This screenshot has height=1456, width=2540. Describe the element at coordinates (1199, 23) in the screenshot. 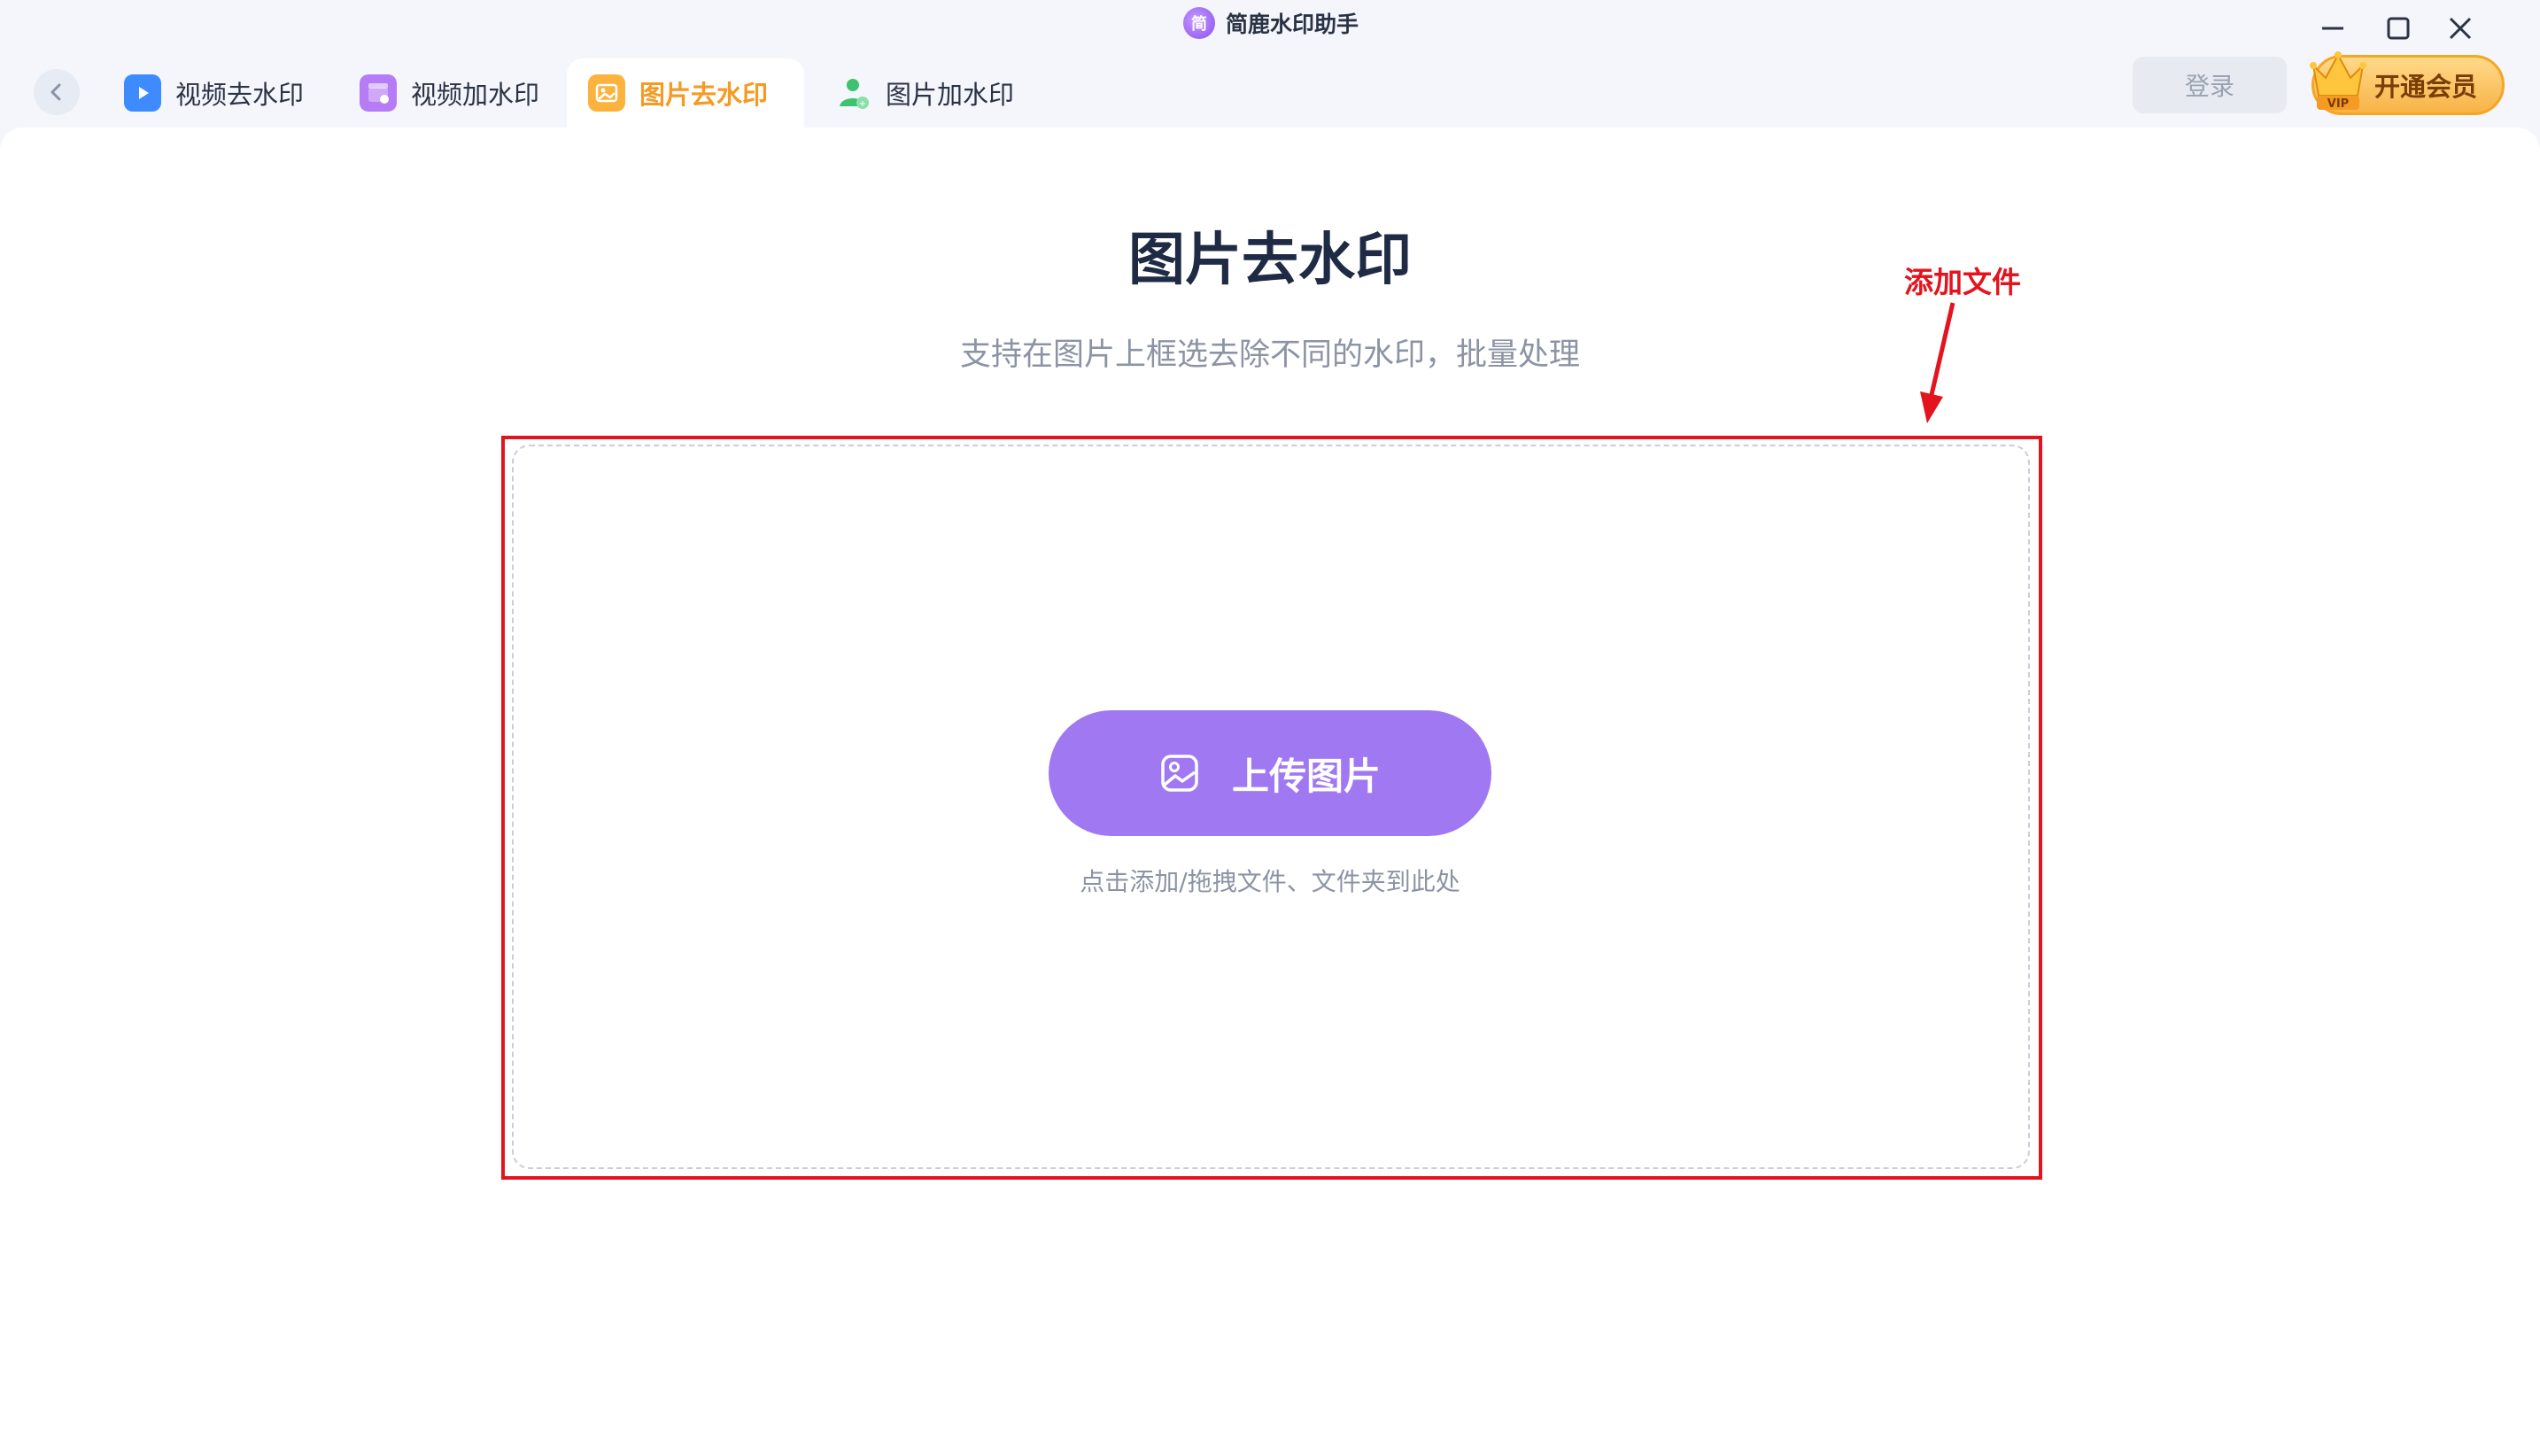

I see `app-logo-icon: 简` at that location.